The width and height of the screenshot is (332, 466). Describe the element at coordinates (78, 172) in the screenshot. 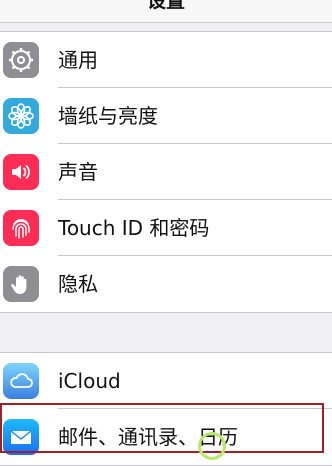

I see `settings-row-label: 声音` at that location.